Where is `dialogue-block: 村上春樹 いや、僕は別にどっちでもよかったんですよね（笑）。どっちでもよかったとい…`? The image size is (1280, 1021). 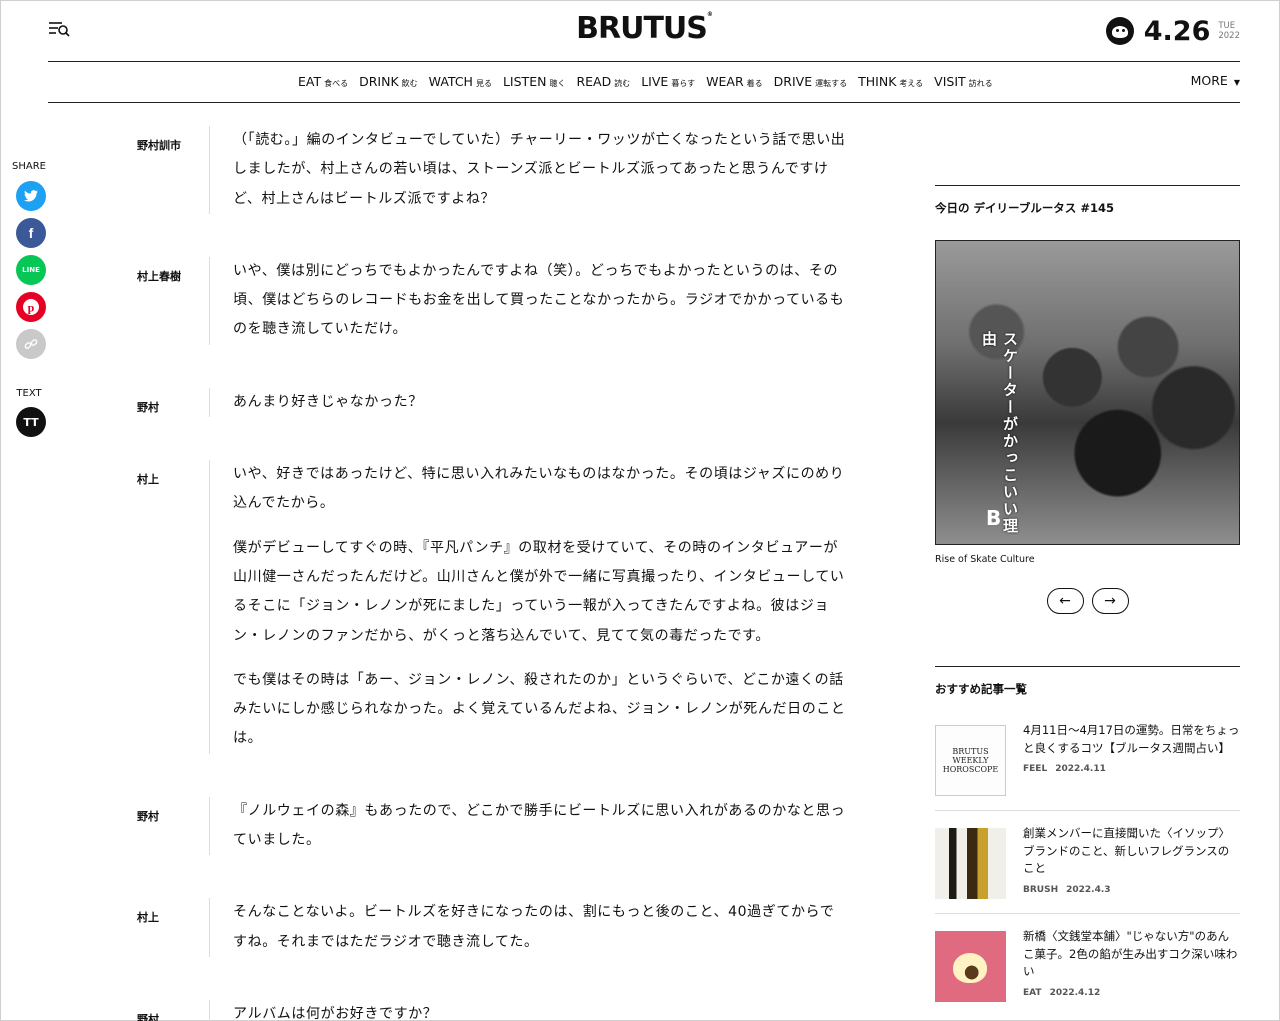
dialogue-block: 村上春樹 いや、僕は別にどっちでもよかったんですよね（笑）。どっちでもよかったとい… is located at coordinates (494, 300).